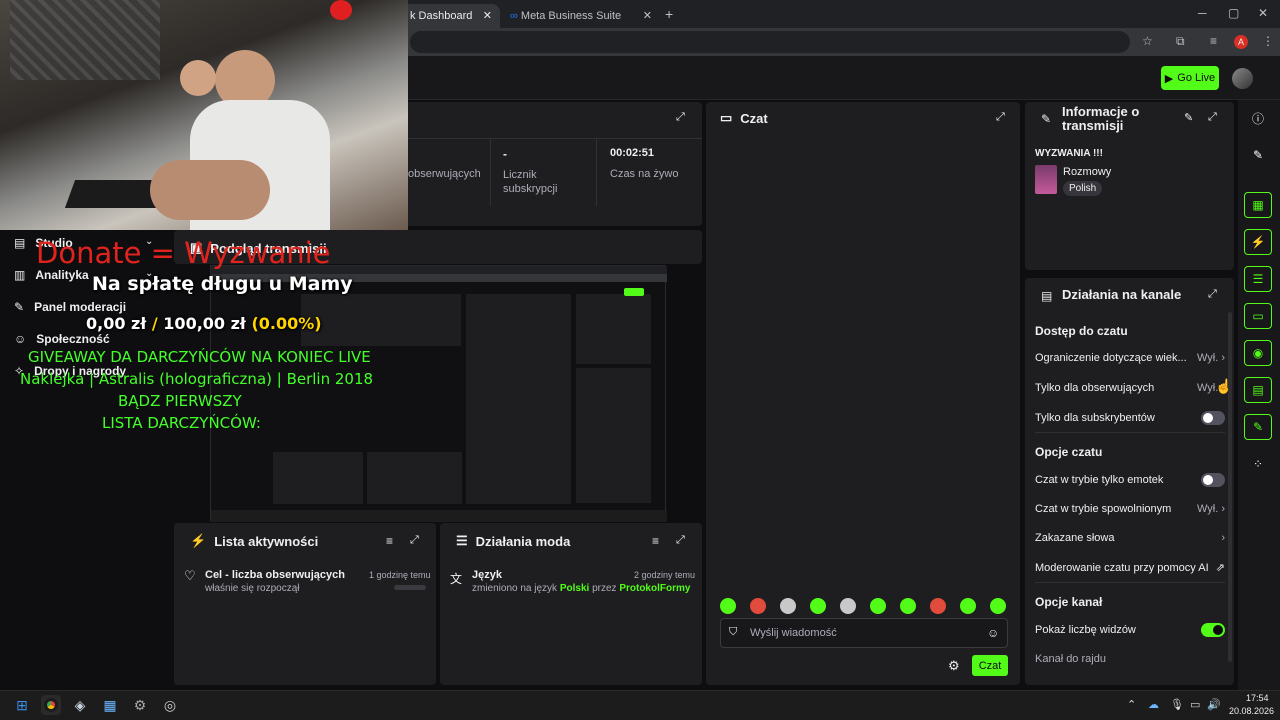  Describe the element at coordinates (513, 541) in the screenshot. I see `modactions-header: ☰ Działania moda` at that location.